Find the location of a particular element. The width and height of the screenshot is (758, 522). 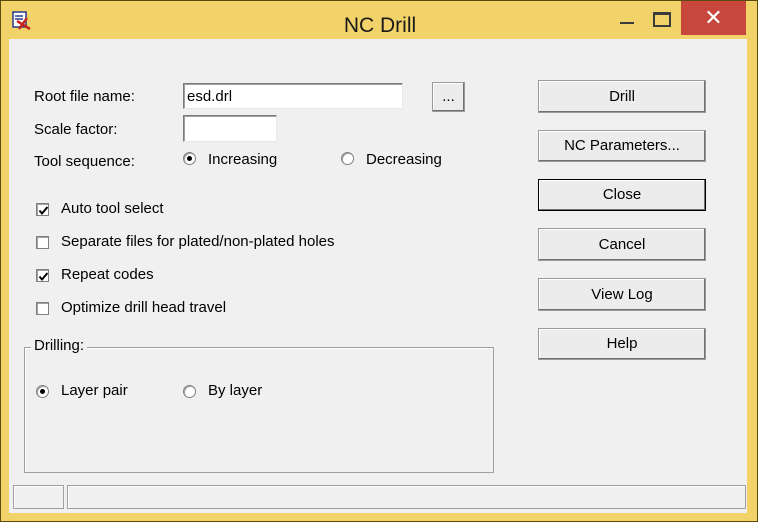

drilling-groupbox is located at coordinates (259, 410).